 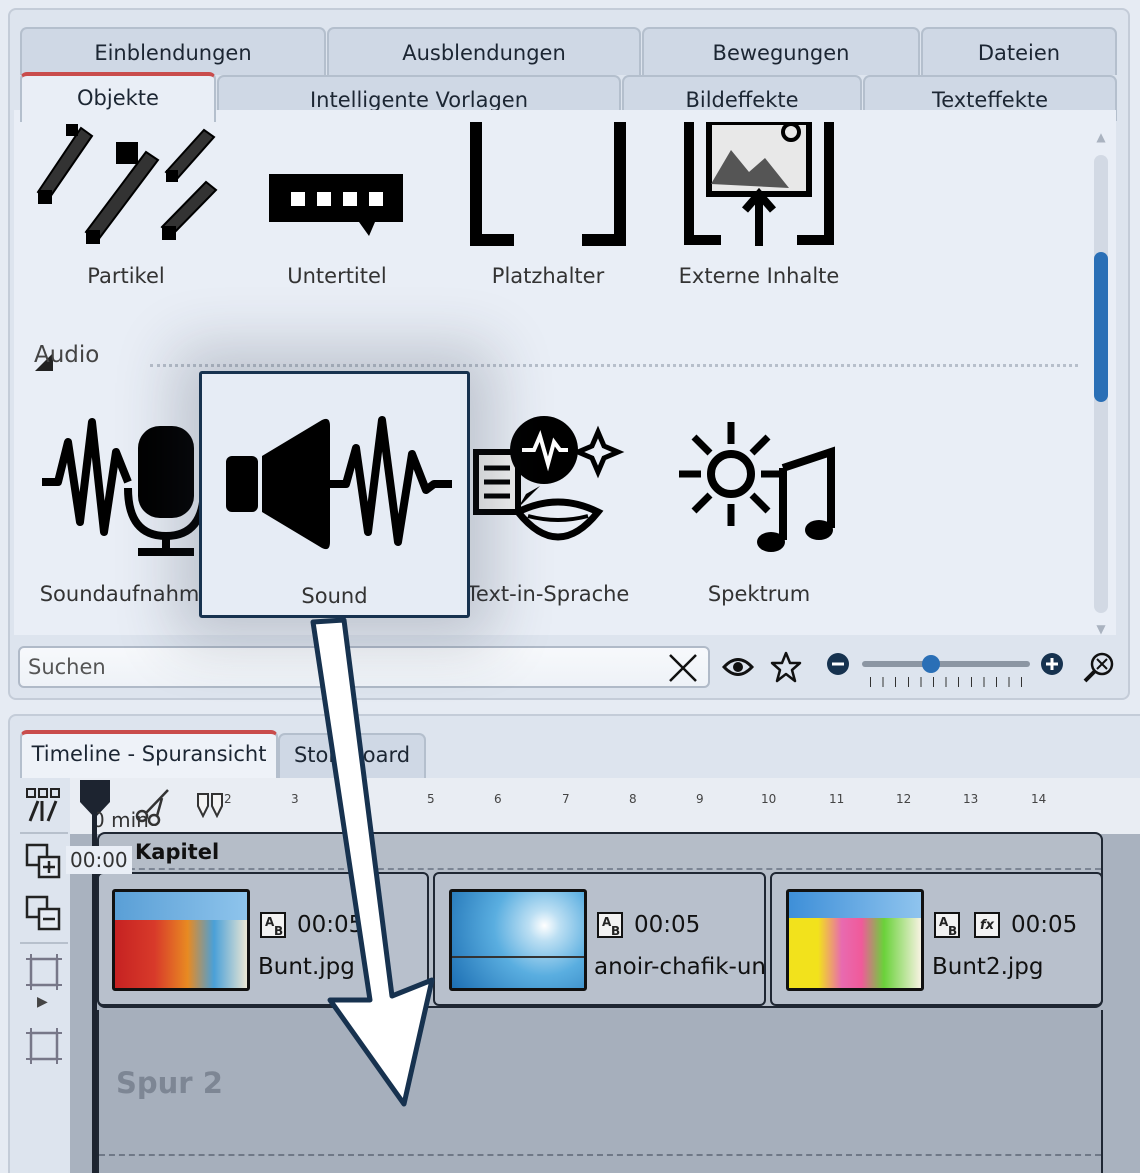 I want to click on fit-frame-icon, so click(x=44, y=972).